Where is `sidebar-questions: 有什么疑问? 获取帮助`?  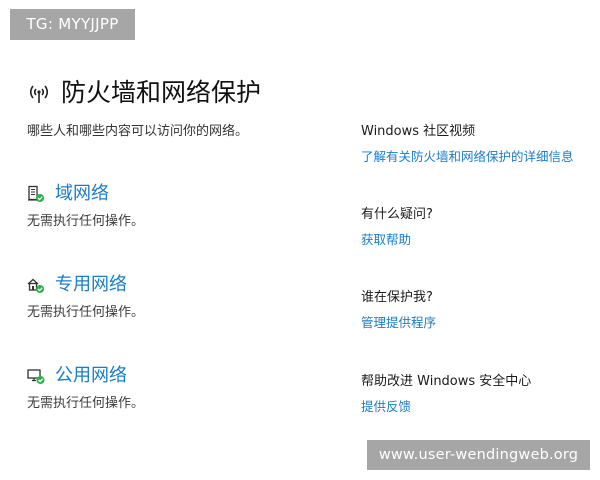
sidebar-questions: 有什么疑问? 获取帮助 is located at coordinates (397, 227).